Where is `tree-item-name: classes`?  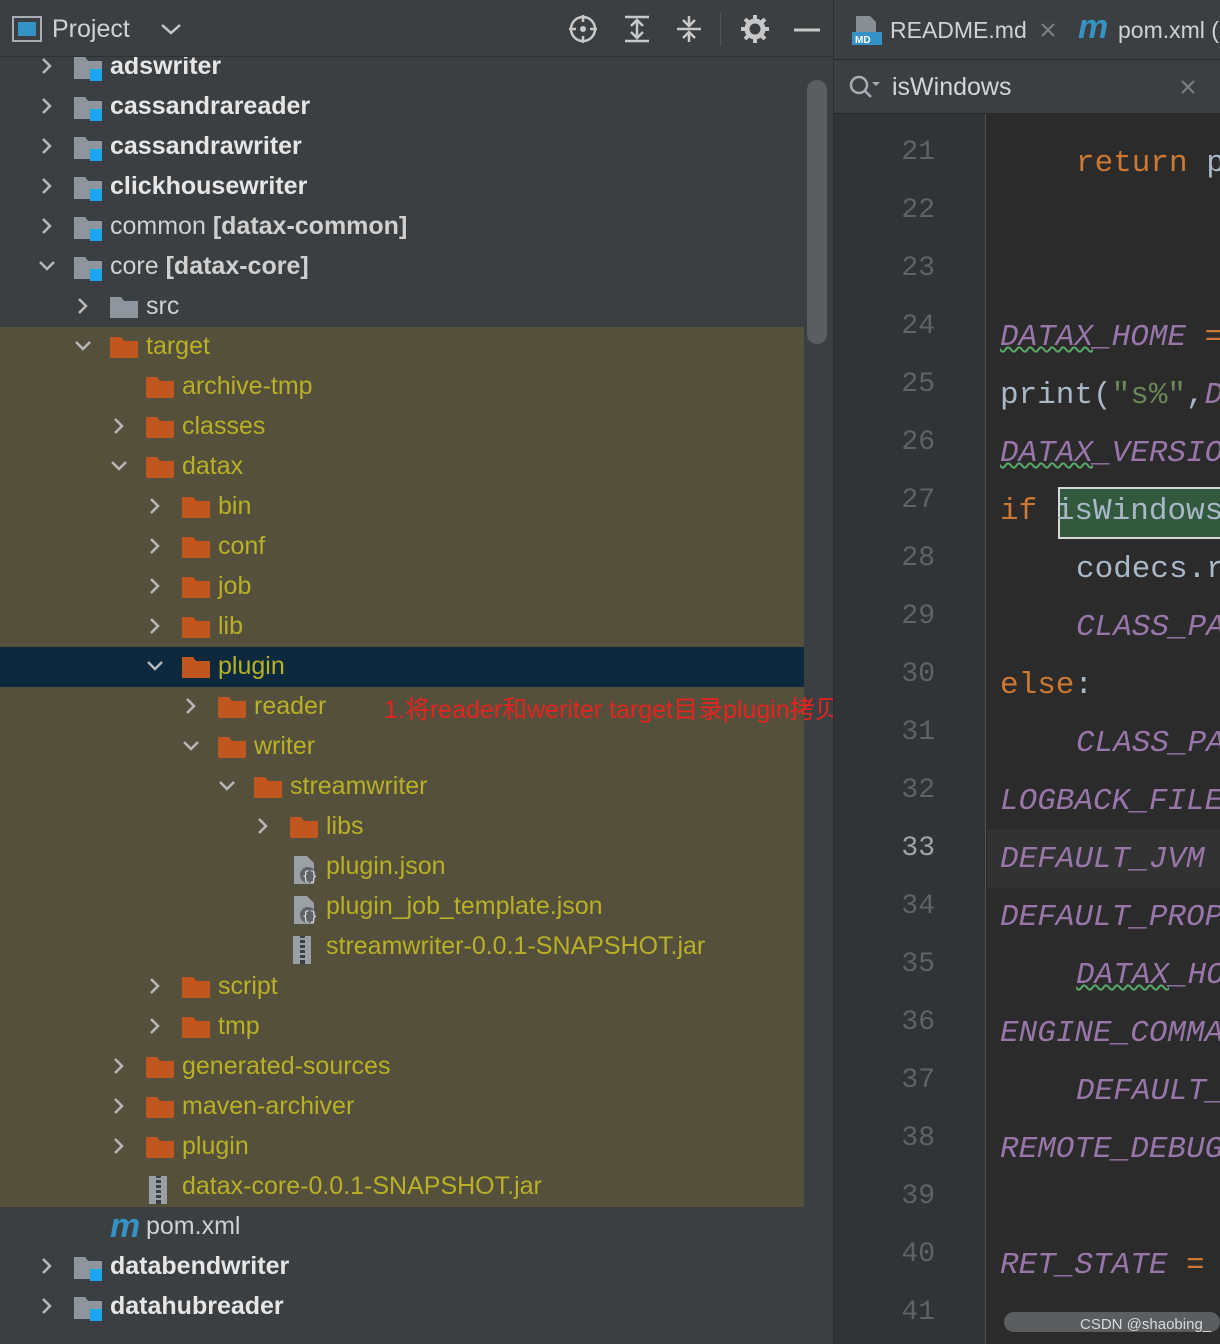 tree-item-name: classes is located at coordinates (224, 426).